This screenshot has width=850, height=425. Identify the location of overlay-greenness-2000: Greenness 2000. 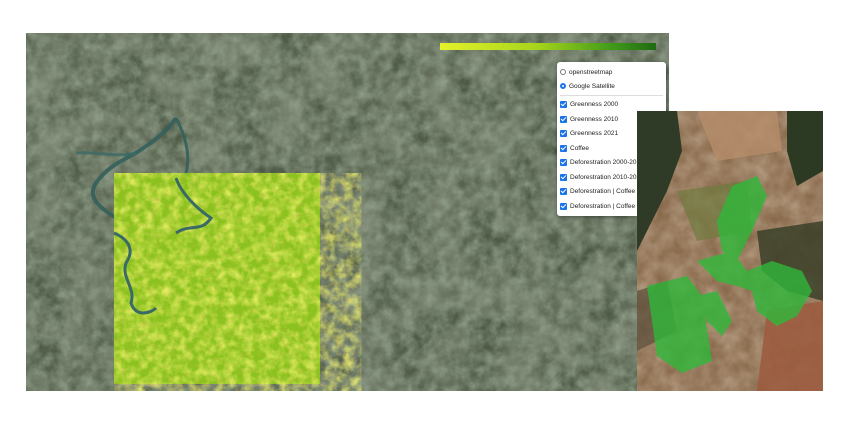
(589, 104).